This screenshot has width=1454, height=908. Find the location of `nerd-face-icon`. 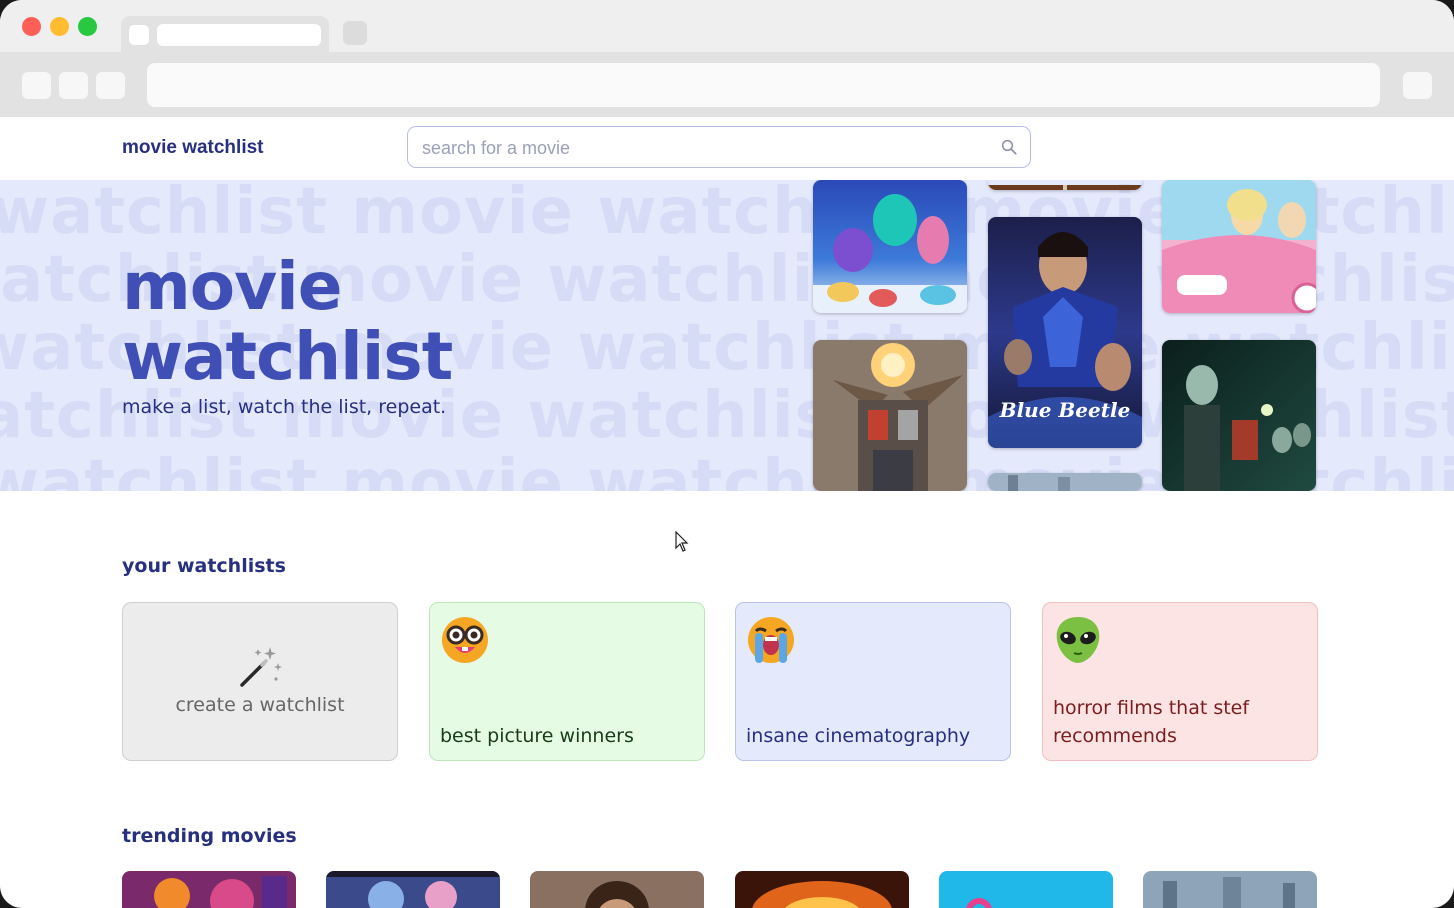

nerd-face-icon is located at coordinates (465, 640).